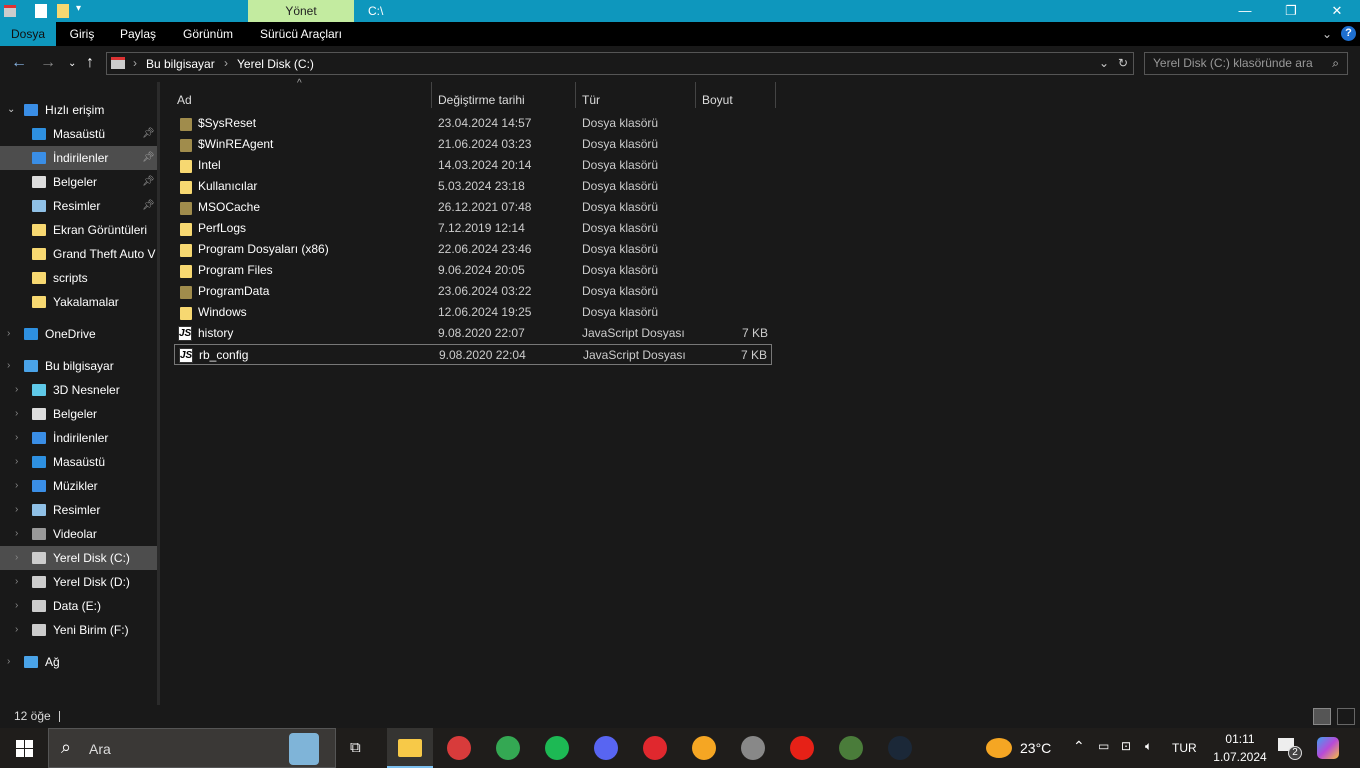 This screenshot has width=1360, height=768. What do you see at coordinates (1148, 746) in the screenshot?
I see `volume-icon: 🔈︎` at bounding box center [1148, 746].